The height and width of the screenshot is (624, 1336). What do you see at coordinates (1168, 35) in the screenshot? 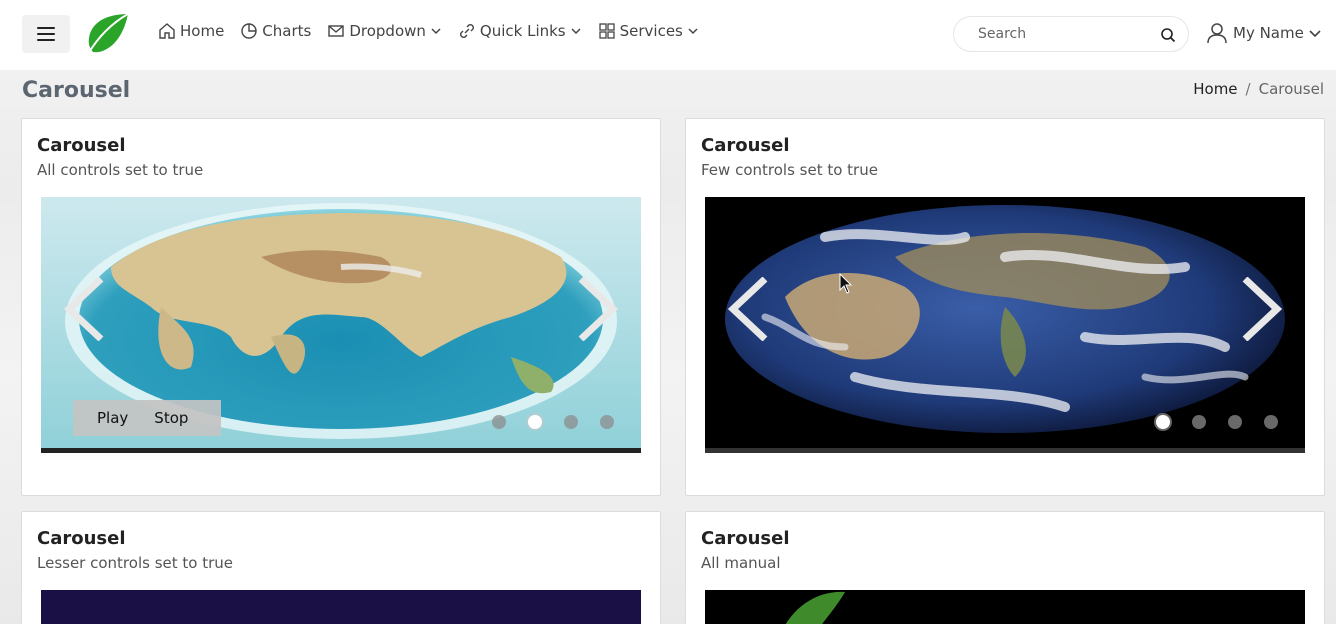
I see `search-icon` at bounding box center [1168, 35].